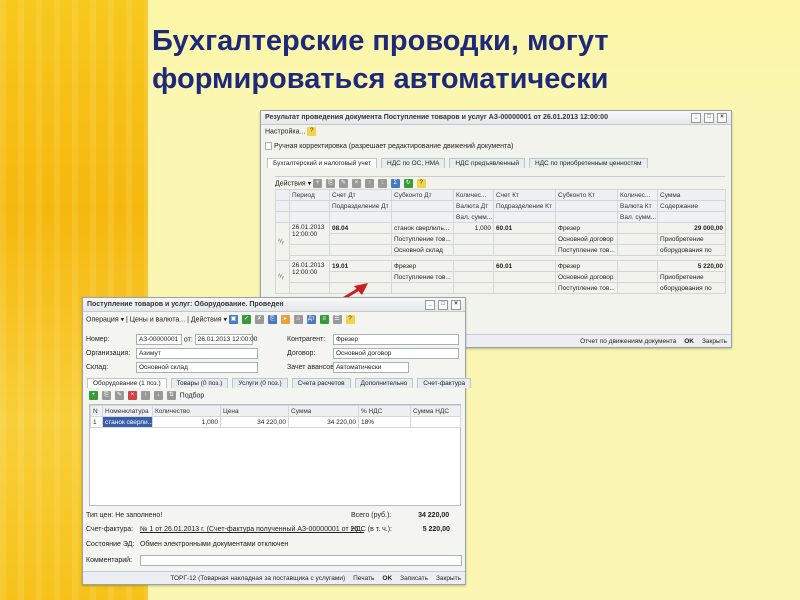 This screenshot has height=600, width=800. I want to click on organization-field: Азимут, so click(196, 353).